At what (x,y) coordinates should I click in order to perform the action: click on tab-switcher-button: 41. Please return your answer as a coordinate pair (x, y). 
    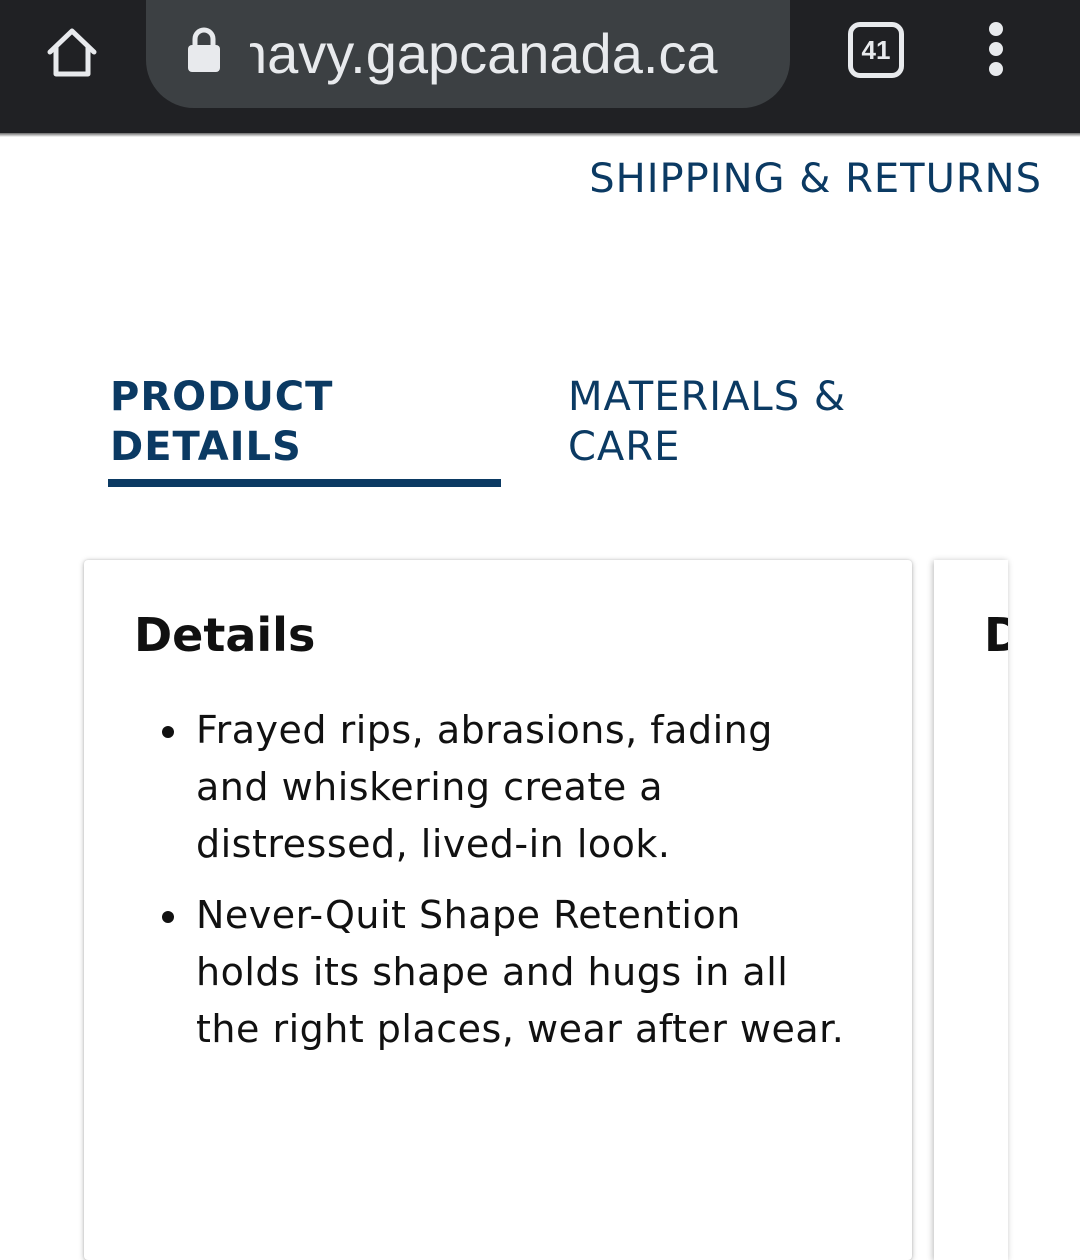
    Looking at the image, I should click on (876, 50).